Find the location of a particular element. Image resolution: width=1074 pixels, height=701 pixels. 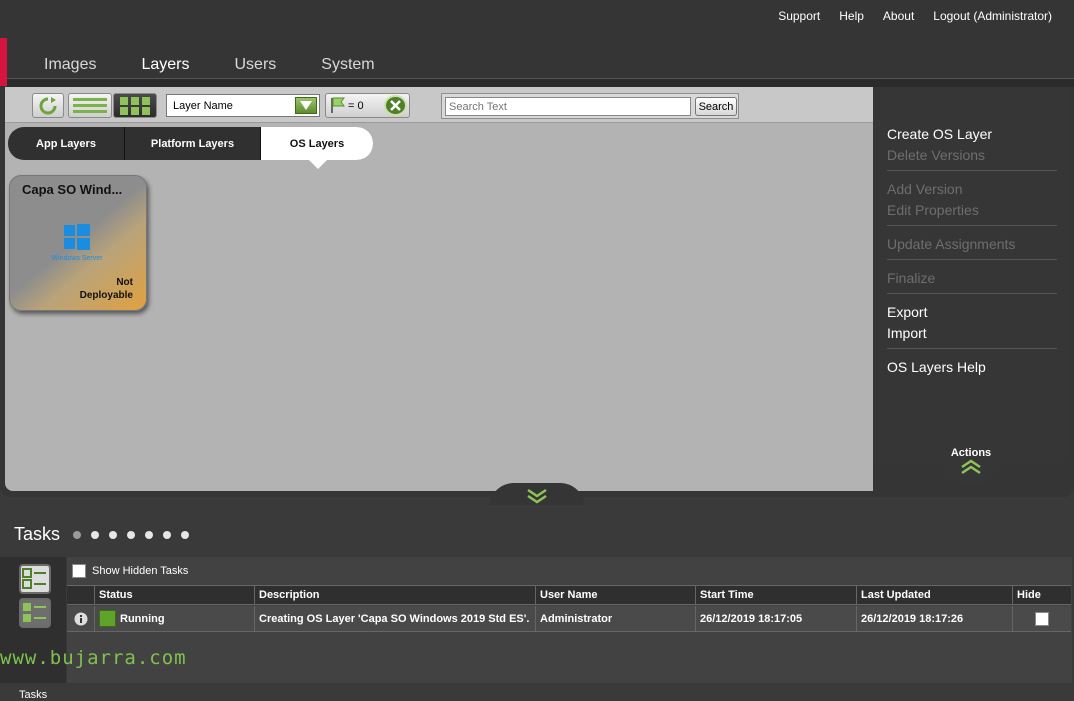

info-icon is located at coordinates (80, 618).